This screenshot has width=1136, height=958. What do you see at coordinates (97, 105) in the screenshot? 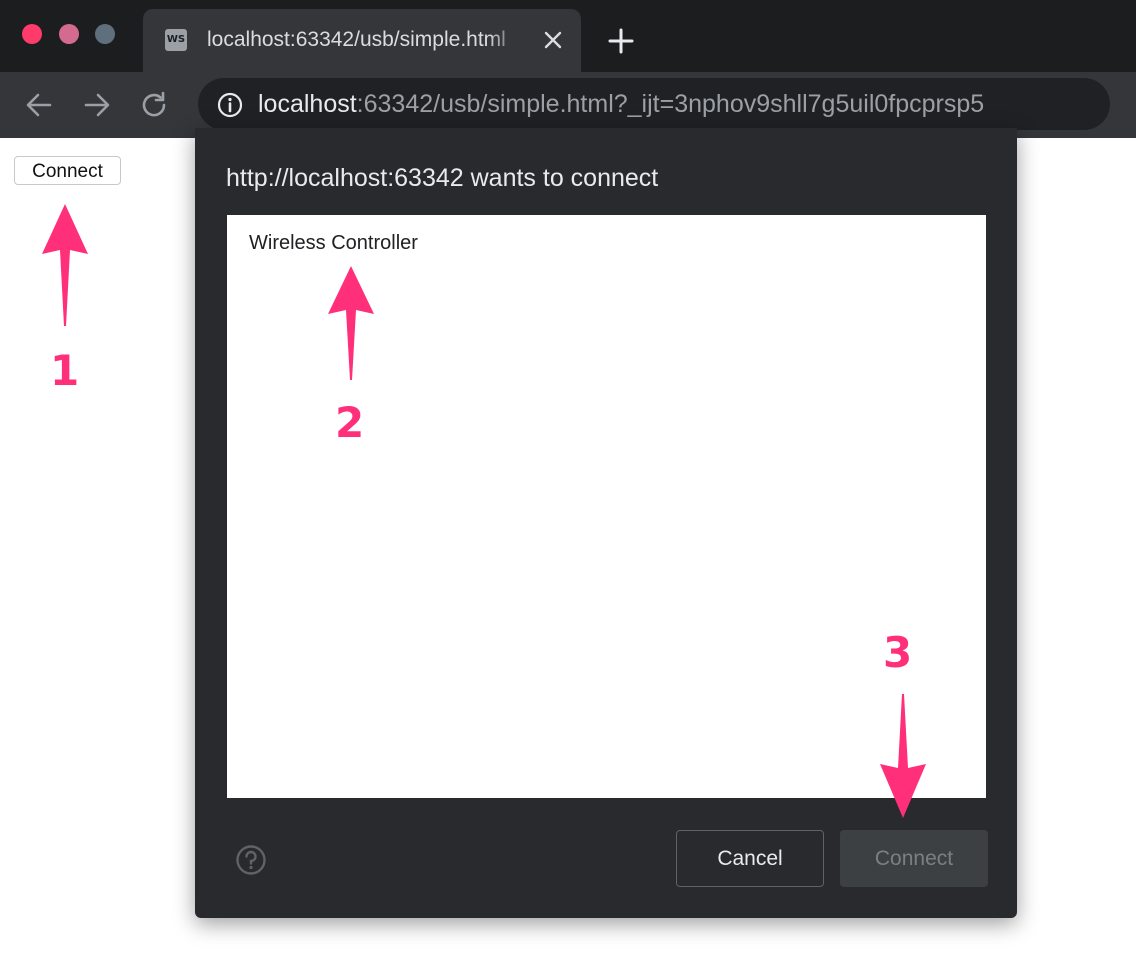
I see `forward-arrow-icon` at bounding box center [97, 105].